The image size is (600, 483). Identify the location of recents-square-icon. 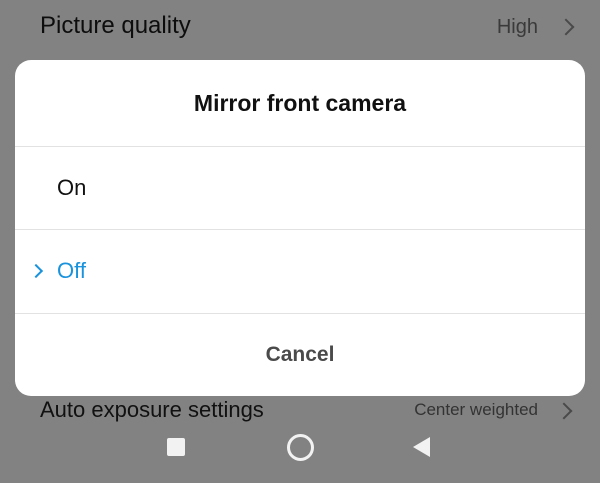
(176, 447).